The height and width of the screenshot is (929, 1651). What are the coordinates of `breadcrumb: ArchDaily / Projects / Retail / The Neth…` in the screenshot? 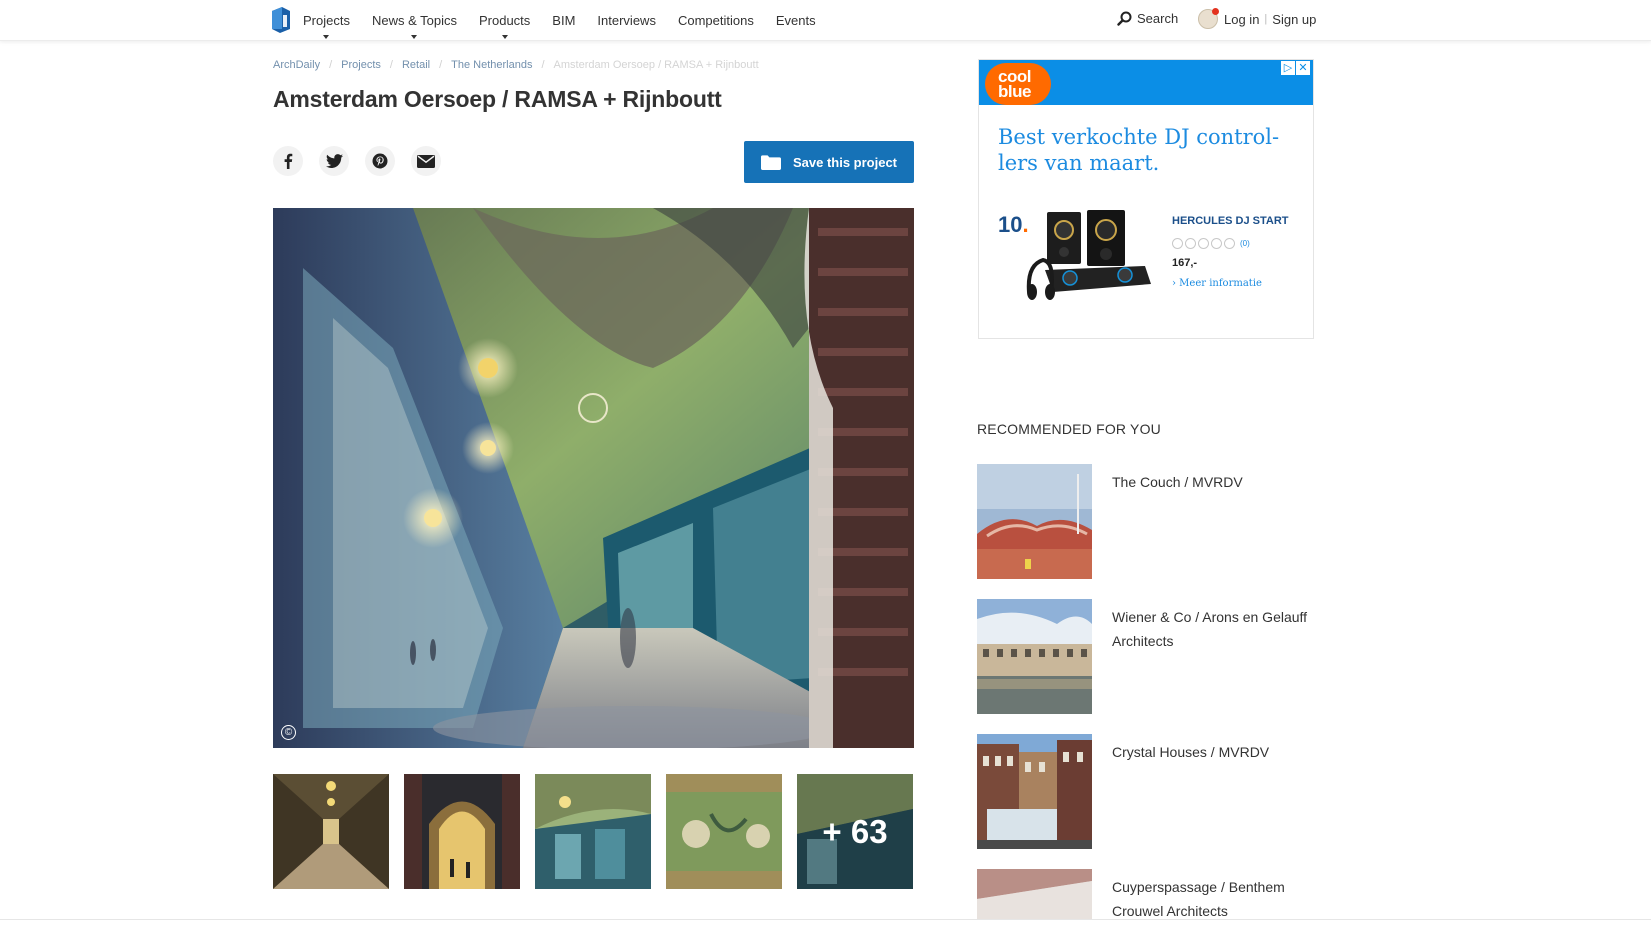 It's located at (516, 65).